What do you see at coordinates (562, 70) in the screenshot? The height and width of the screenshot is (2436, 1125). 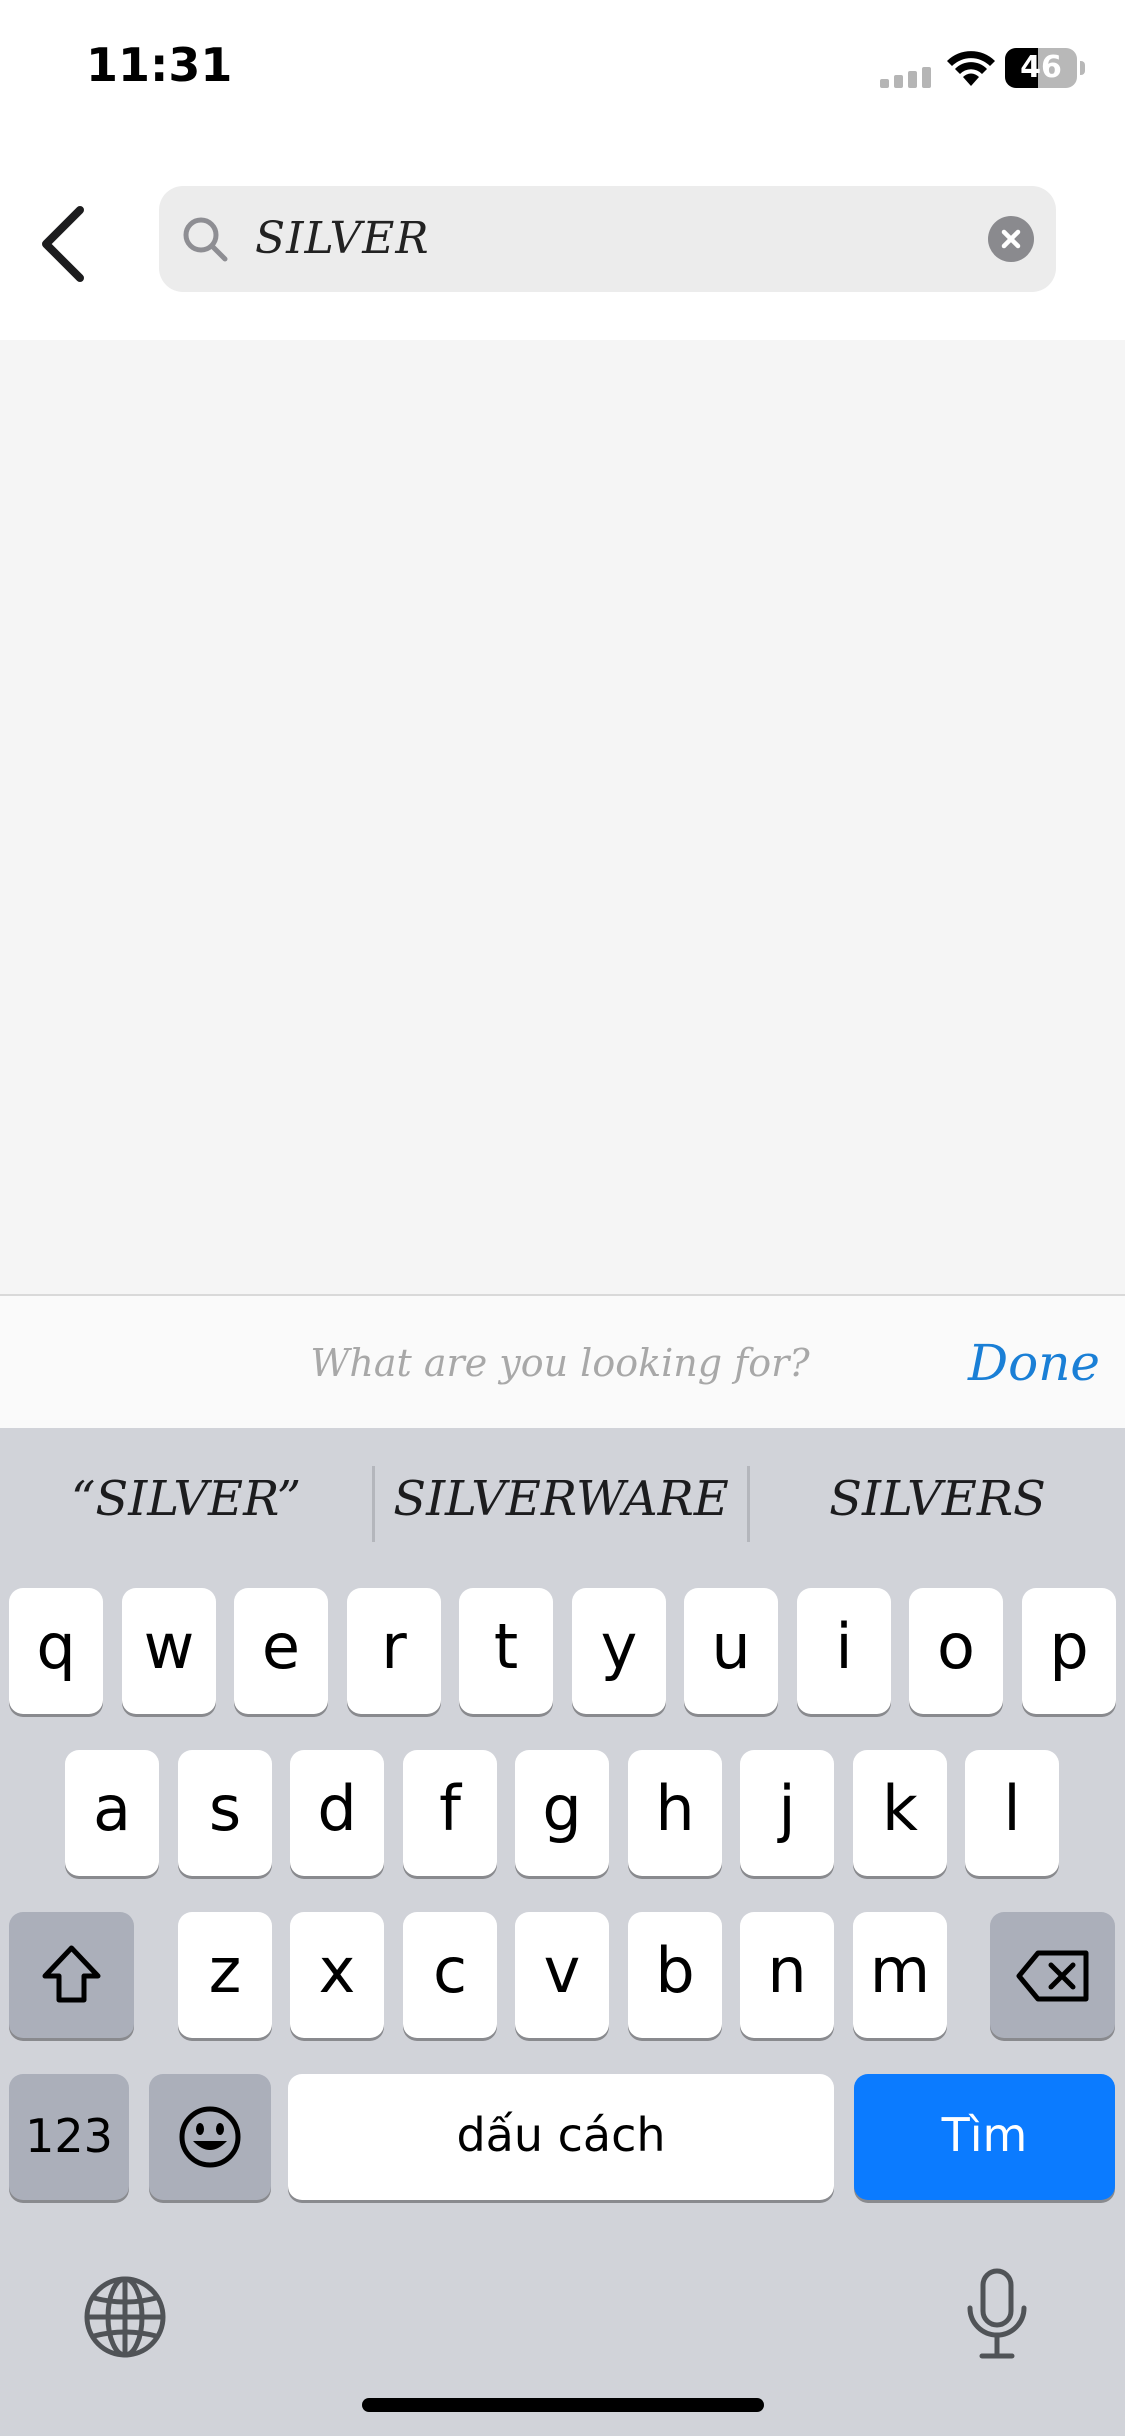 I see `status-bar: 11:31 46` at bounding box center [562, 70].